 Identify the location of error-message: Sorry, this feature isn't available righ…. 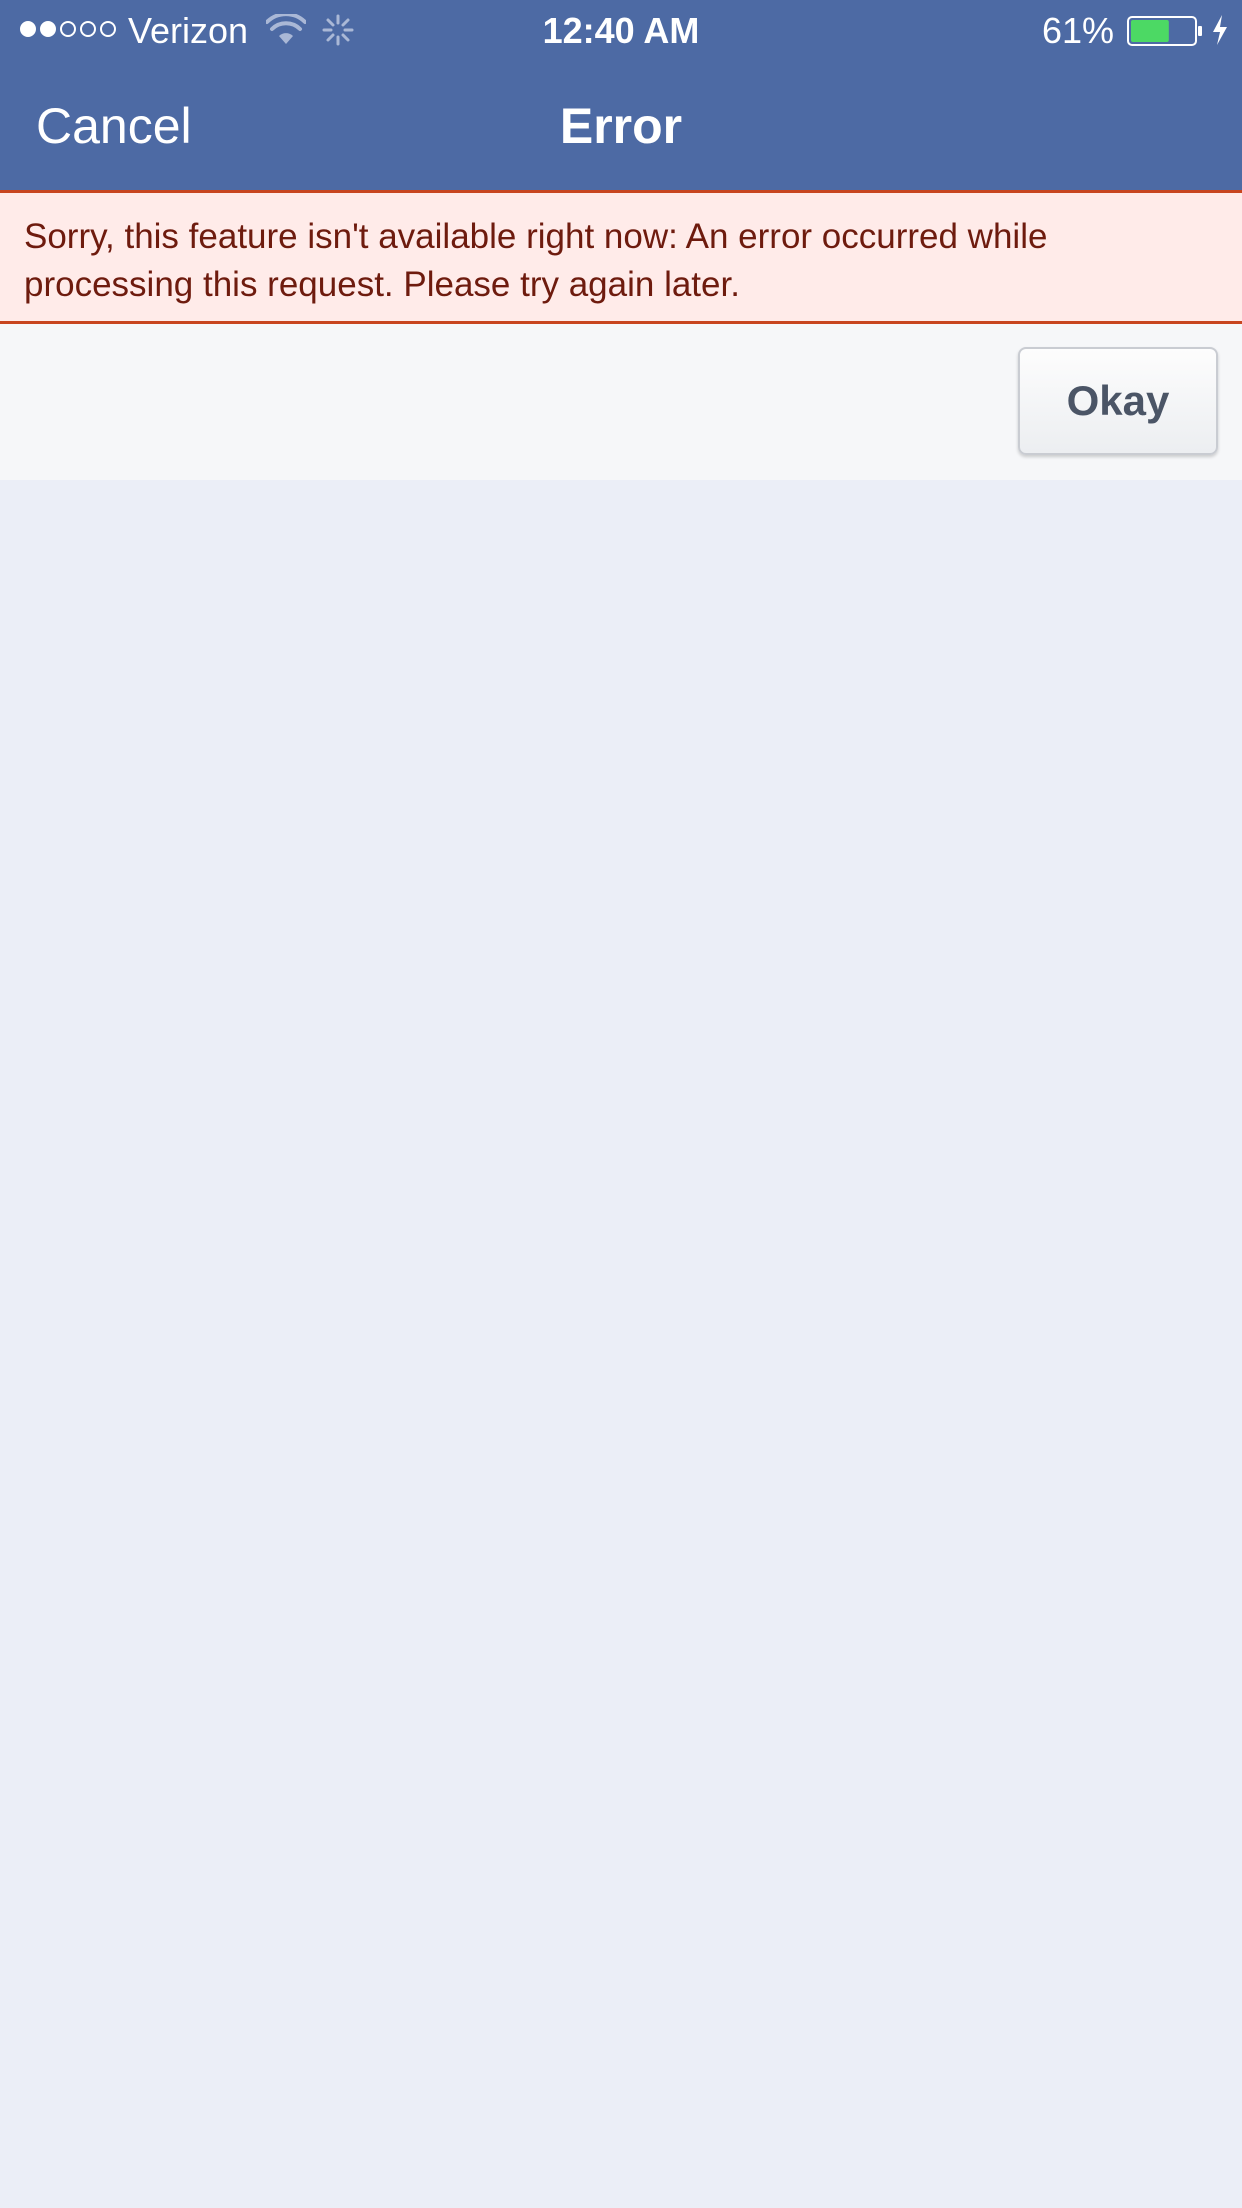
(536, 260).